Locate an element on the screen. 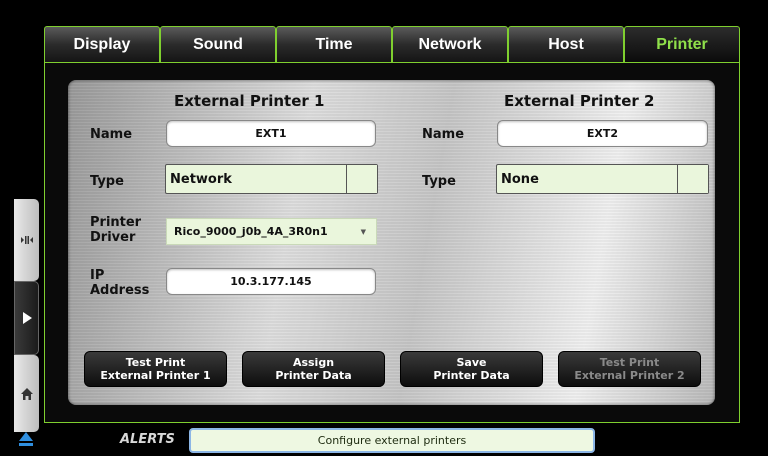  home-button is located at coordinates (26, 393).